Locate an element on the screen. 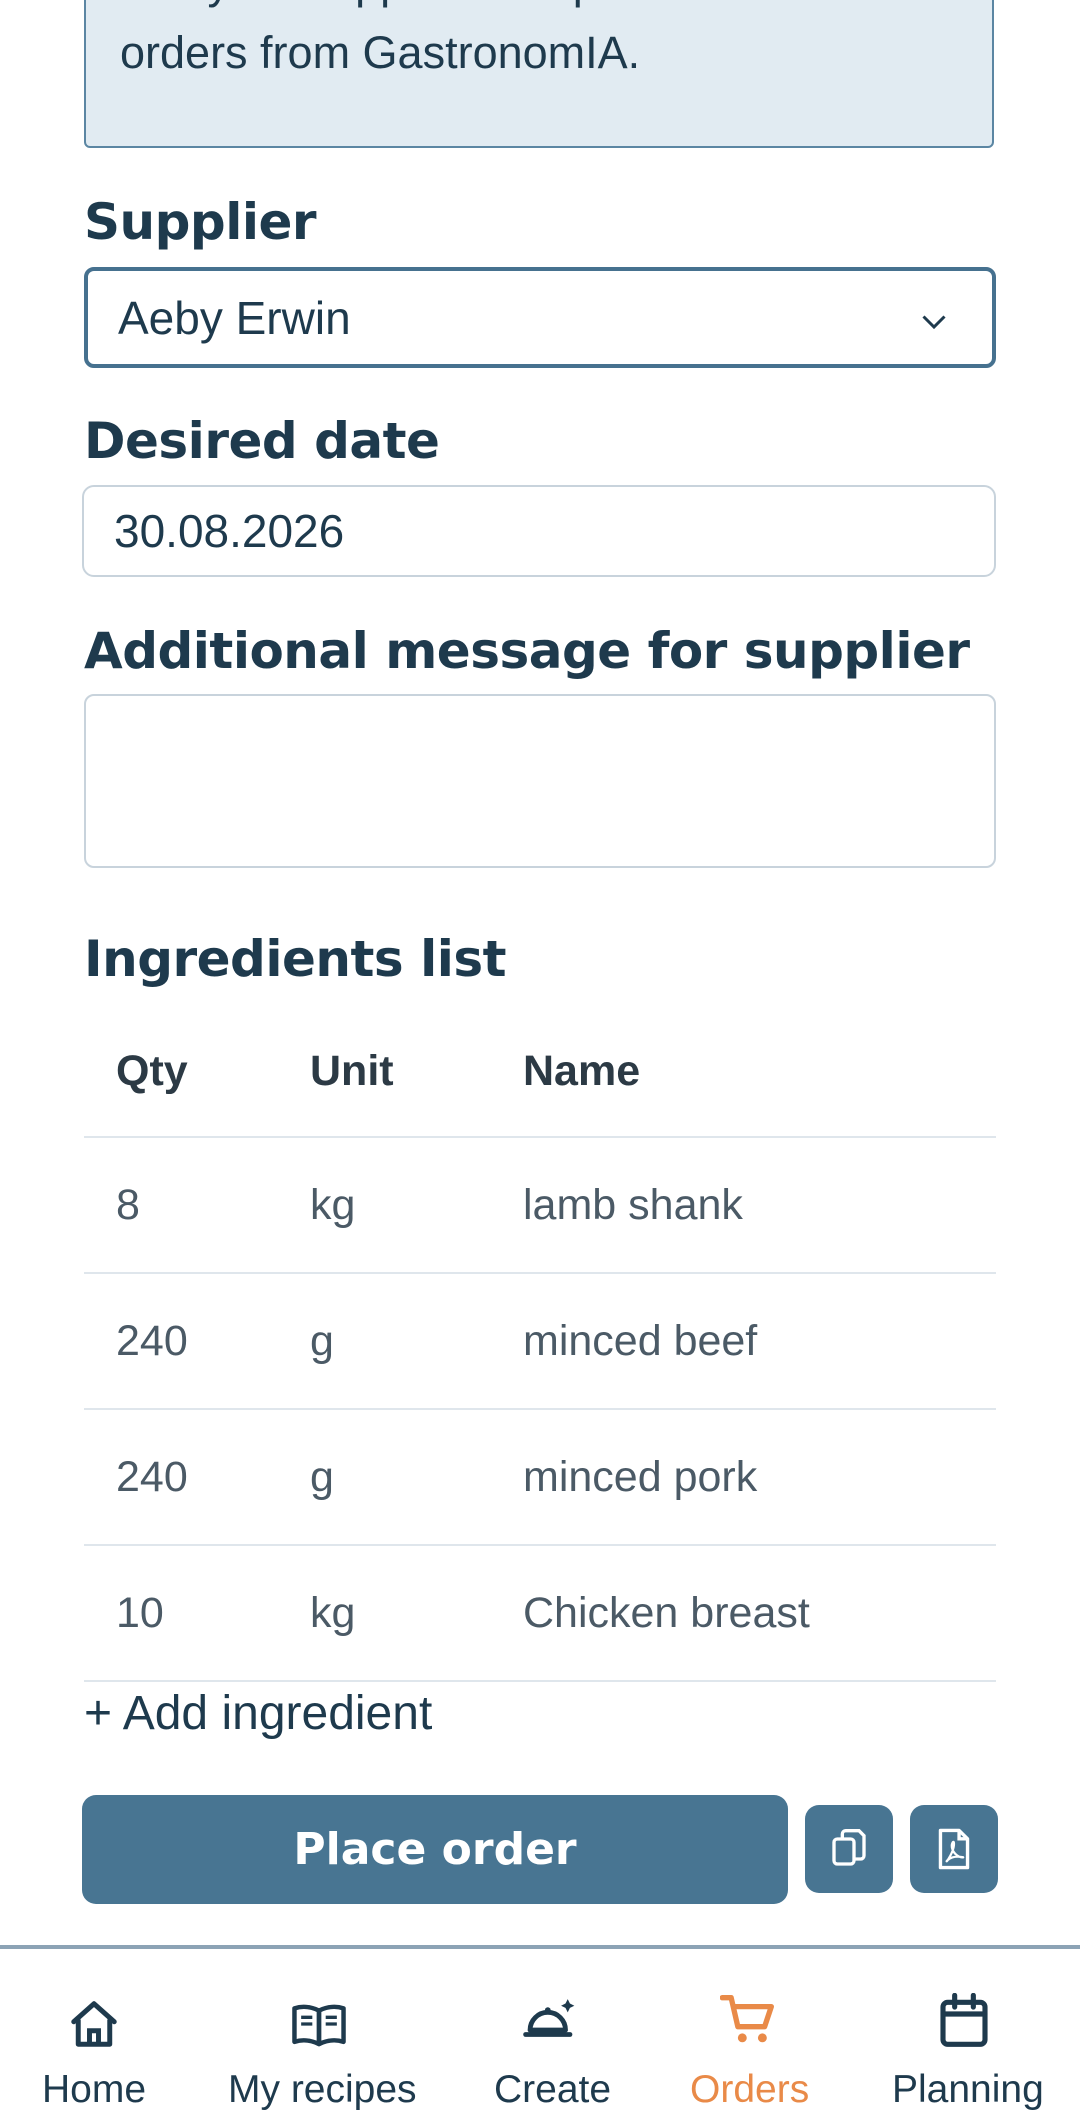 This screenshot has width=1080, height=2115. table-row: 240 g minced pork is located at coordinates (540, 1478).